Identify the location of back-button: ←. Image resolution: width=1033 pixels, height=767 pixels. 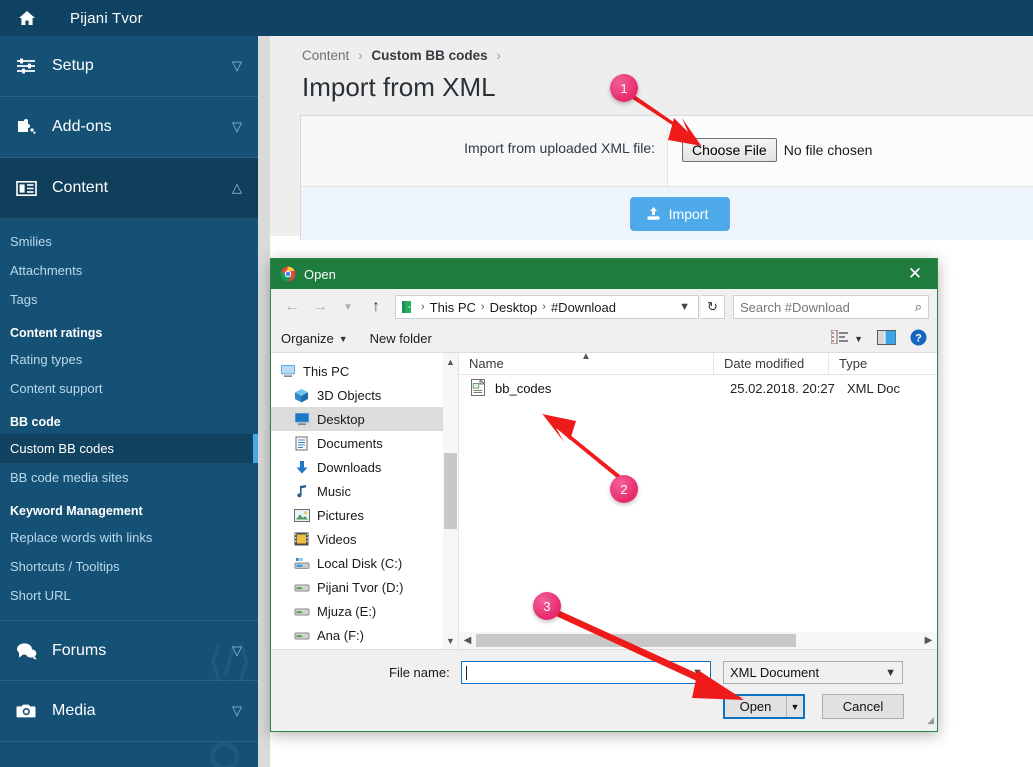
(292, 307).